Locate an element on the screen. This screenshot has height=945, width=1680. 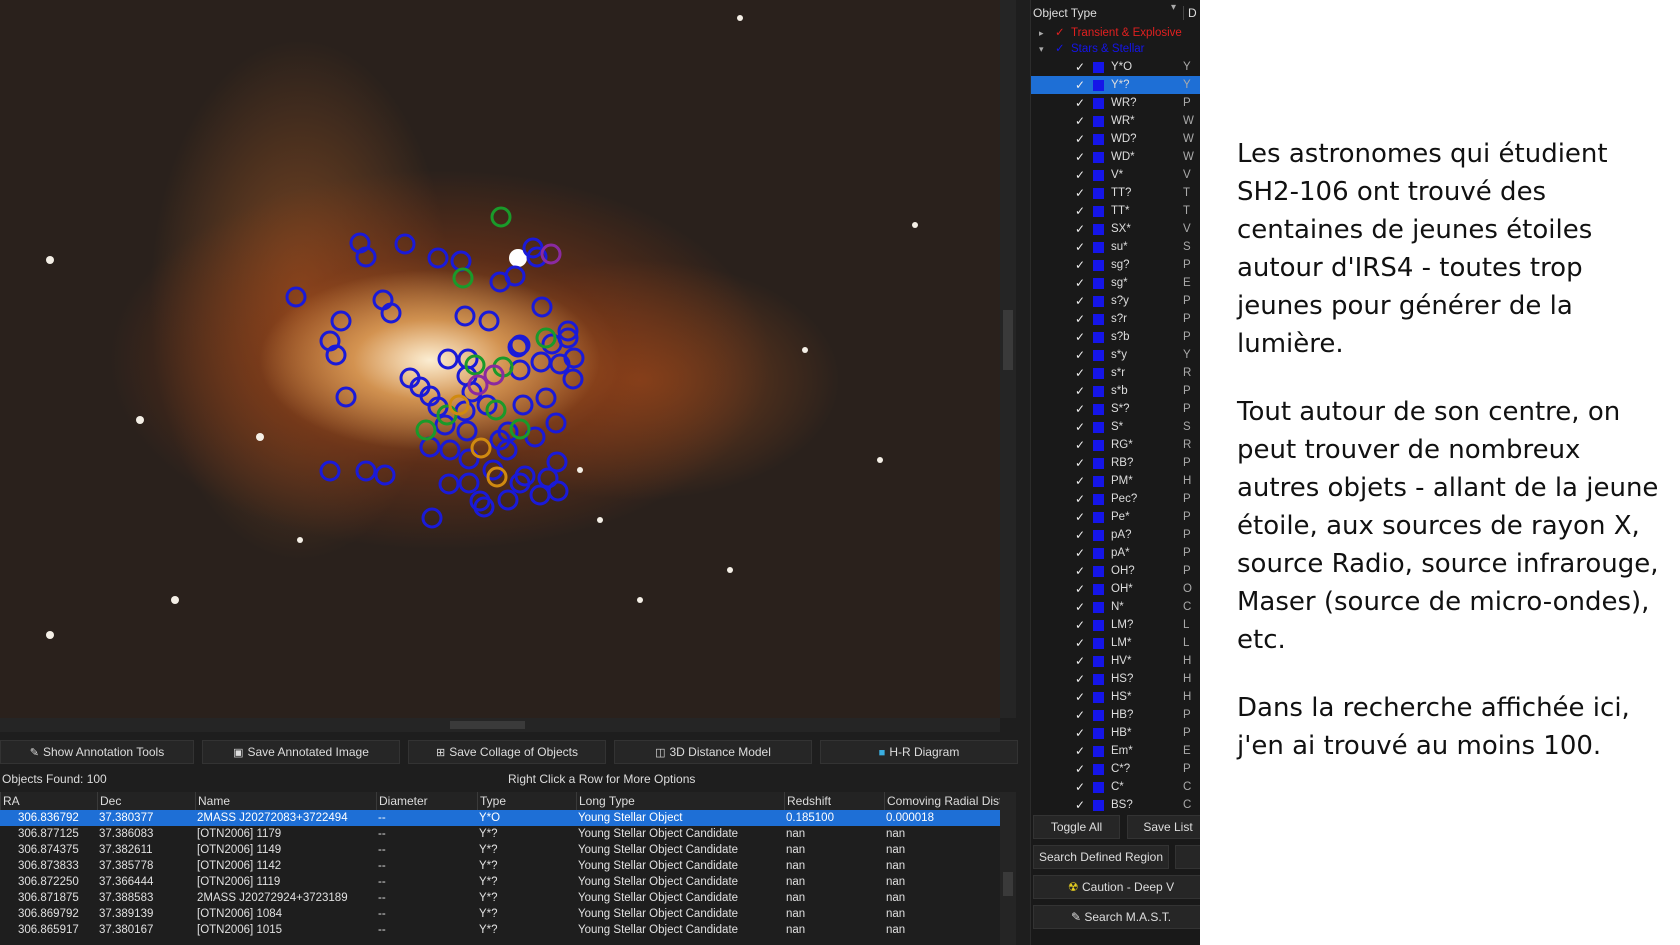
object-type-item: ✓ LM* L is located at coordinates (1115, 643).